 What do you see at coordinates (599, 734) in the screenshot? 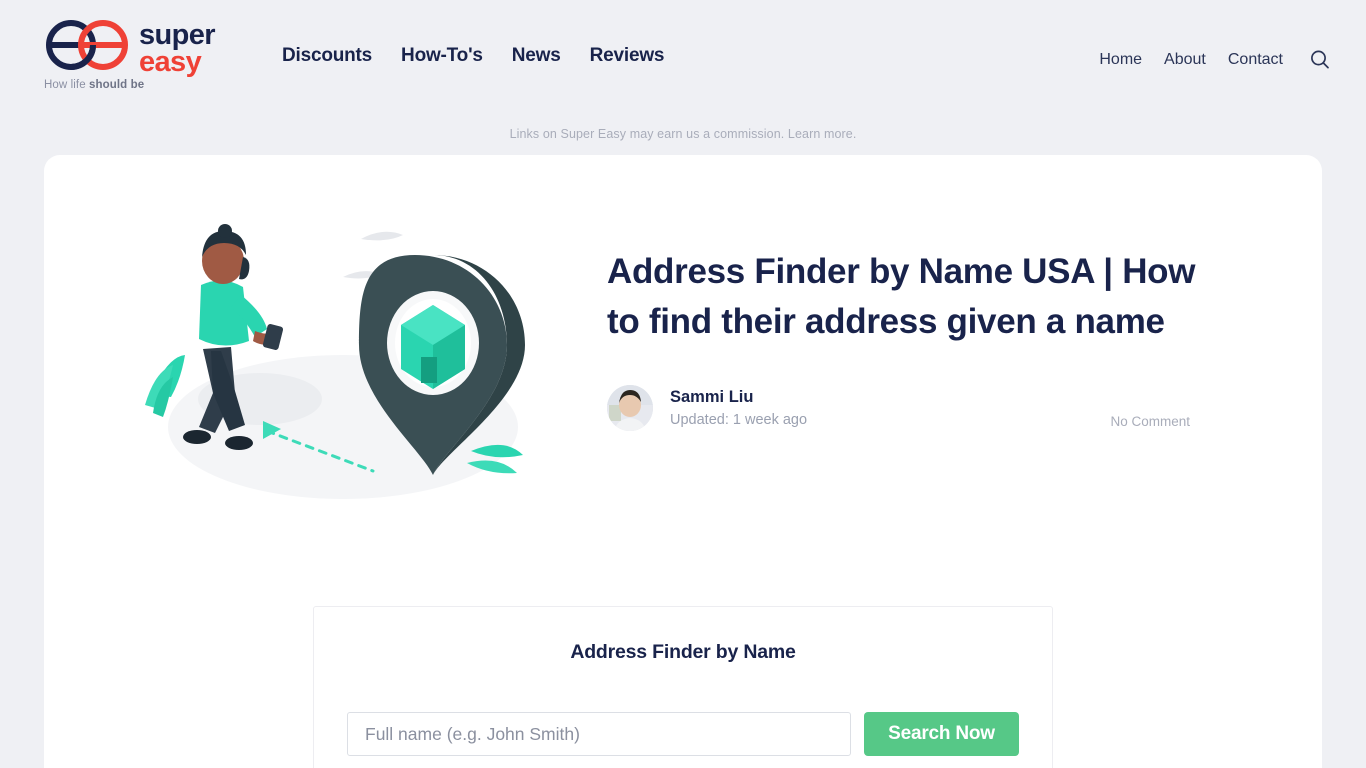
I see `full-name-input` at bounding box center [599, 734].